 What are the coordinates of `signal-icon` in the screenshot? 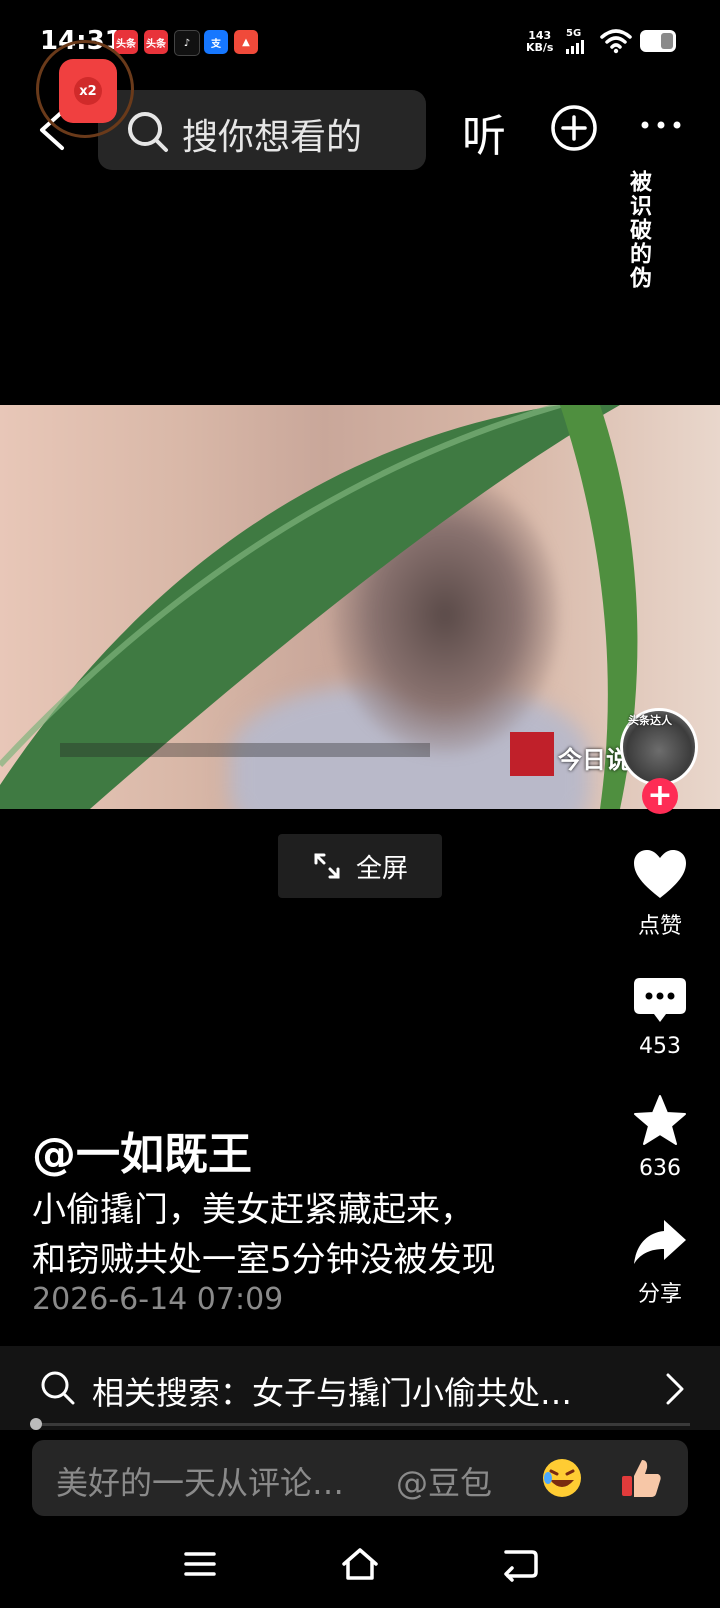 It's located at (575, 47).